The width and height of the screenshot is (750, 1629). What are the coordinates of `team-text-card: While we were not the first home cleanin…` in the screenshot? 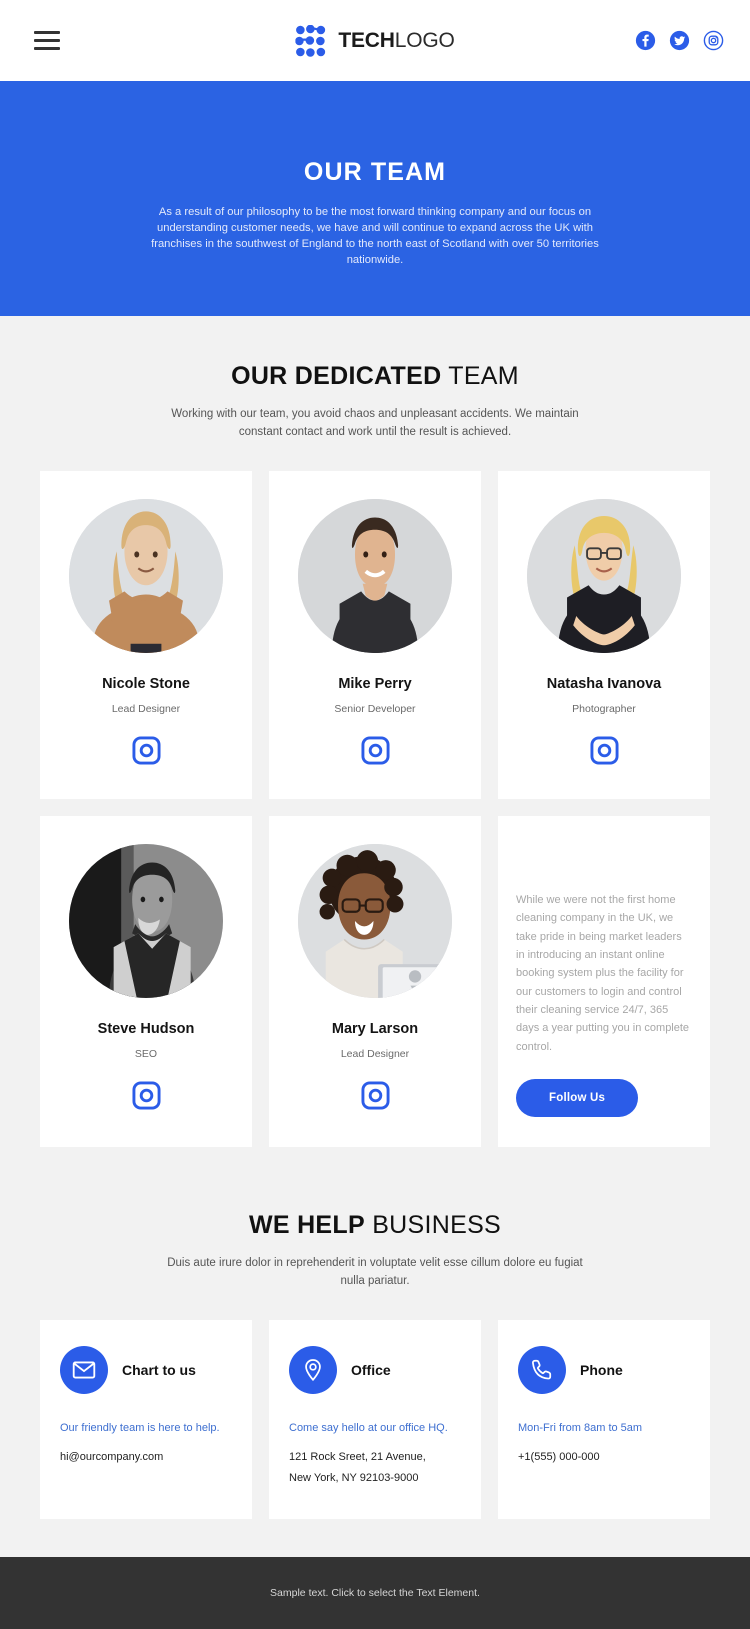 It's located at (604, 981).